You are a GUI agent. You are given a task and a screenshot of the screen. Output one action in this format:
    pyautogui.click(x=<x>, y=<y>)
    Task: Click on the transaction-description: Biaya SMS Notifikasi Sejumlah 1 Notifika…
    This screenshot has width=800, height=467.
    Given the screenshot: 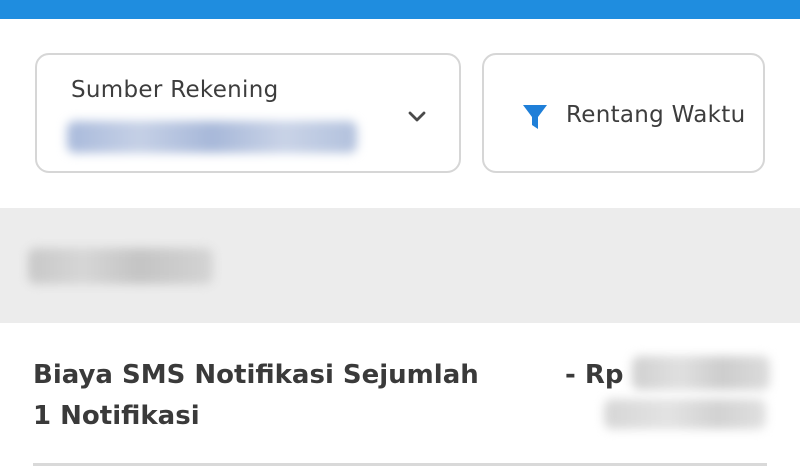 What is the action you would take?
    pyautogui.click(x=256, y=395)
    